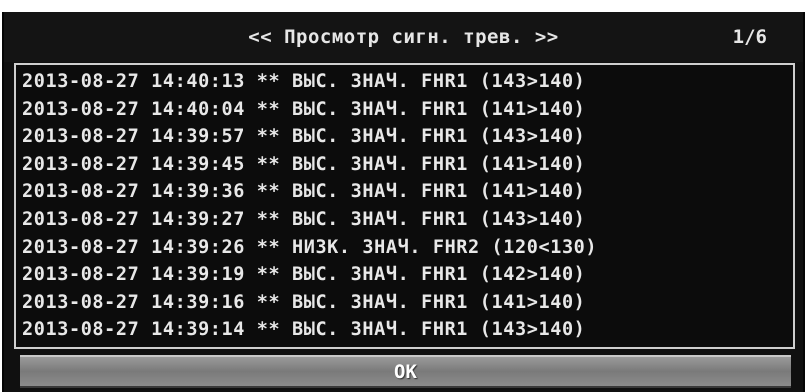 This screenshot has width=807, height=392. I want to click on title-bar: << Просмотр сигн. трев. >> 1/6, so click(403, 37).